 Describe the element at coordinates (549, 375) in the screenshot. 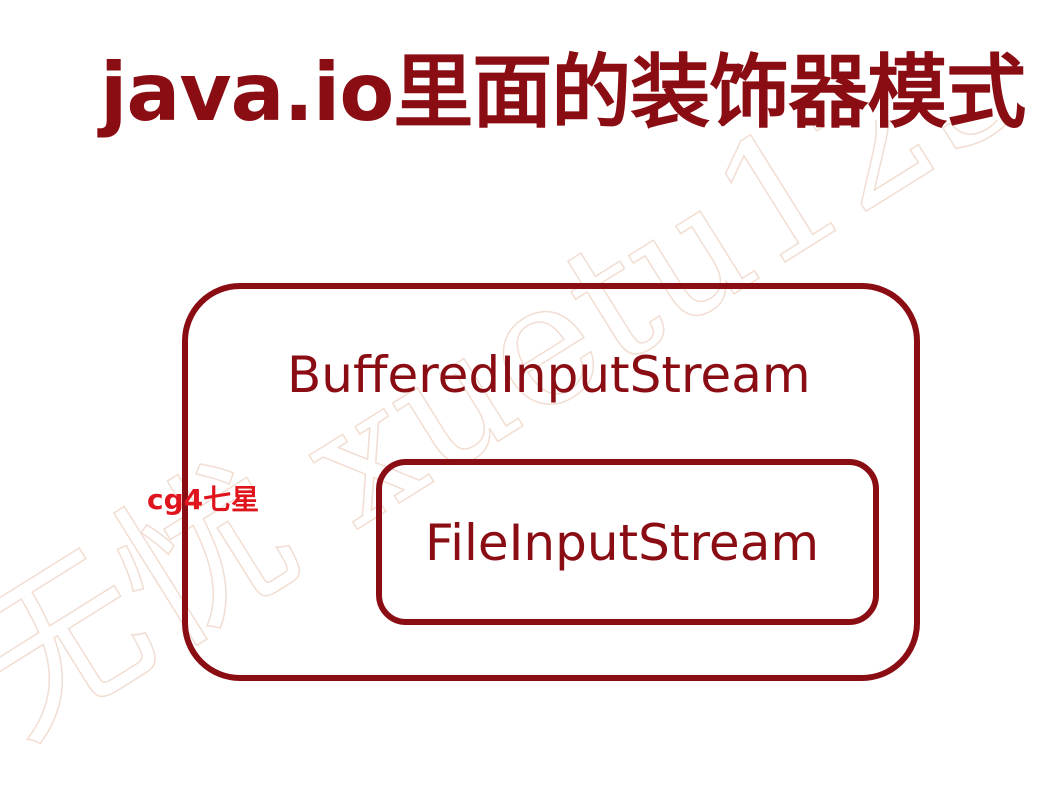

I see `outer-box-label: BufferedInputStream` at that location.